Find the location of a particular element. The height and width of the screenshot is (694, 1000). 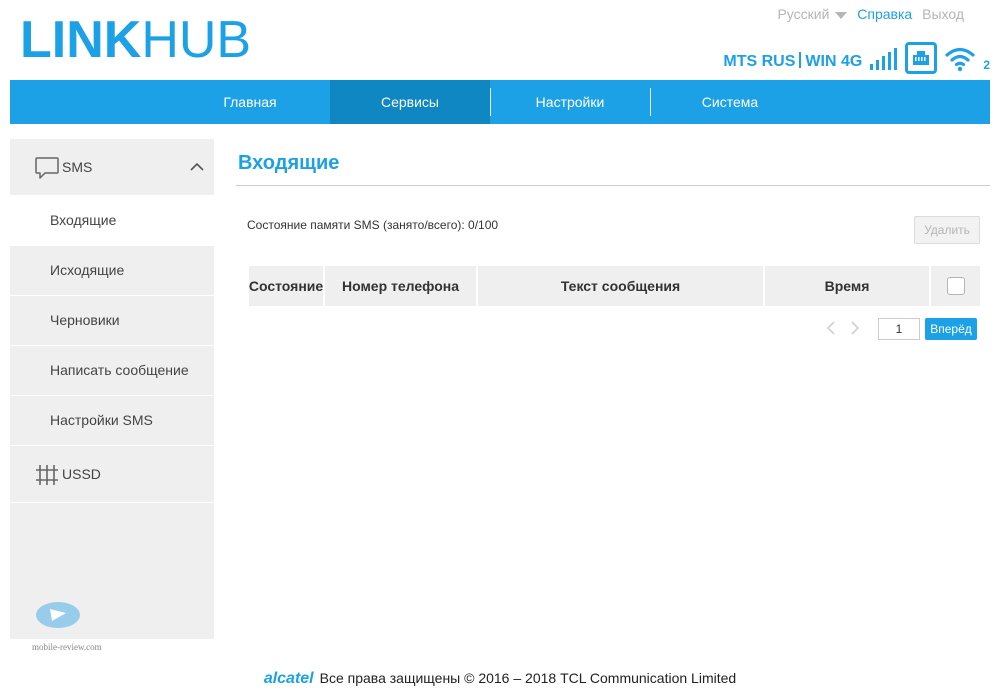

next-button: Вперёд is located at coordinates (951, 329).